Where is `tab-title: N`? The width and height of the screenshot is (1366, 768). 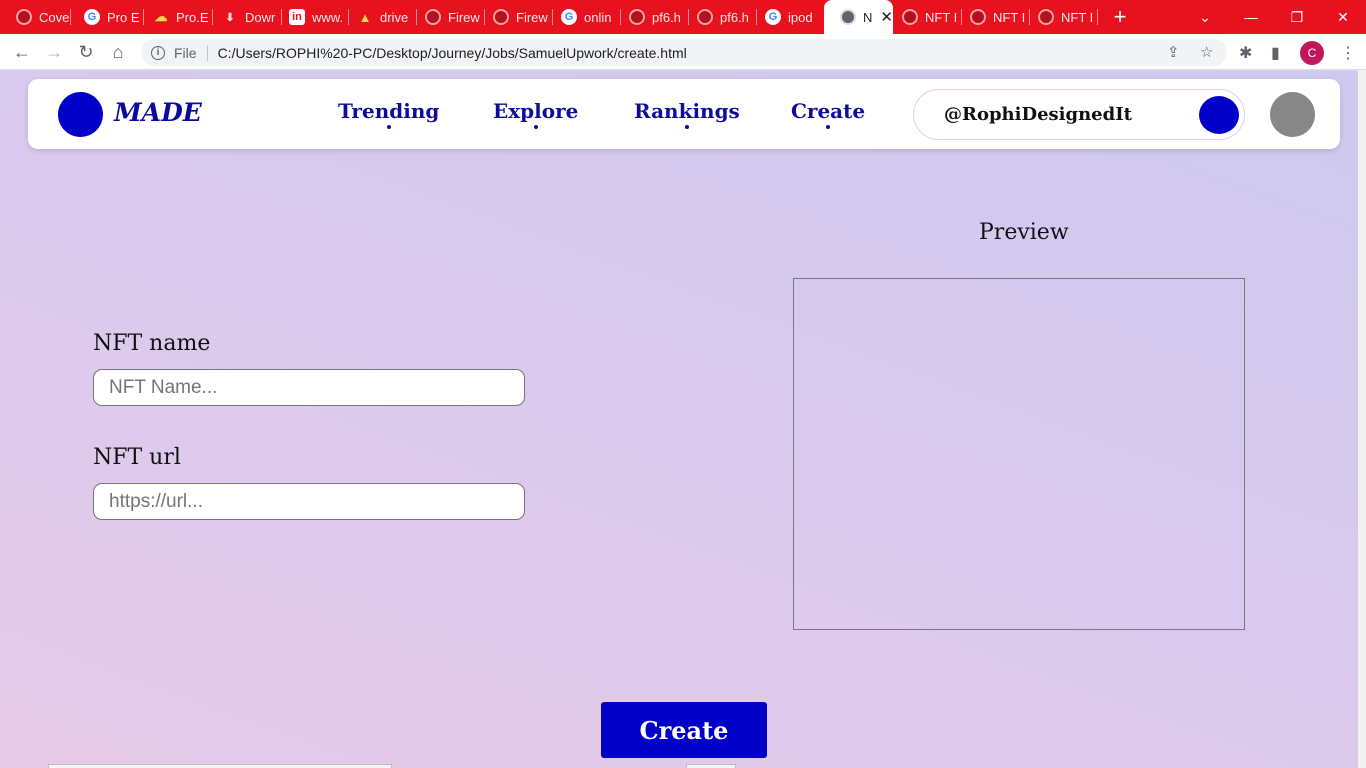 tab-title: N is located at coordinates (868, 17).